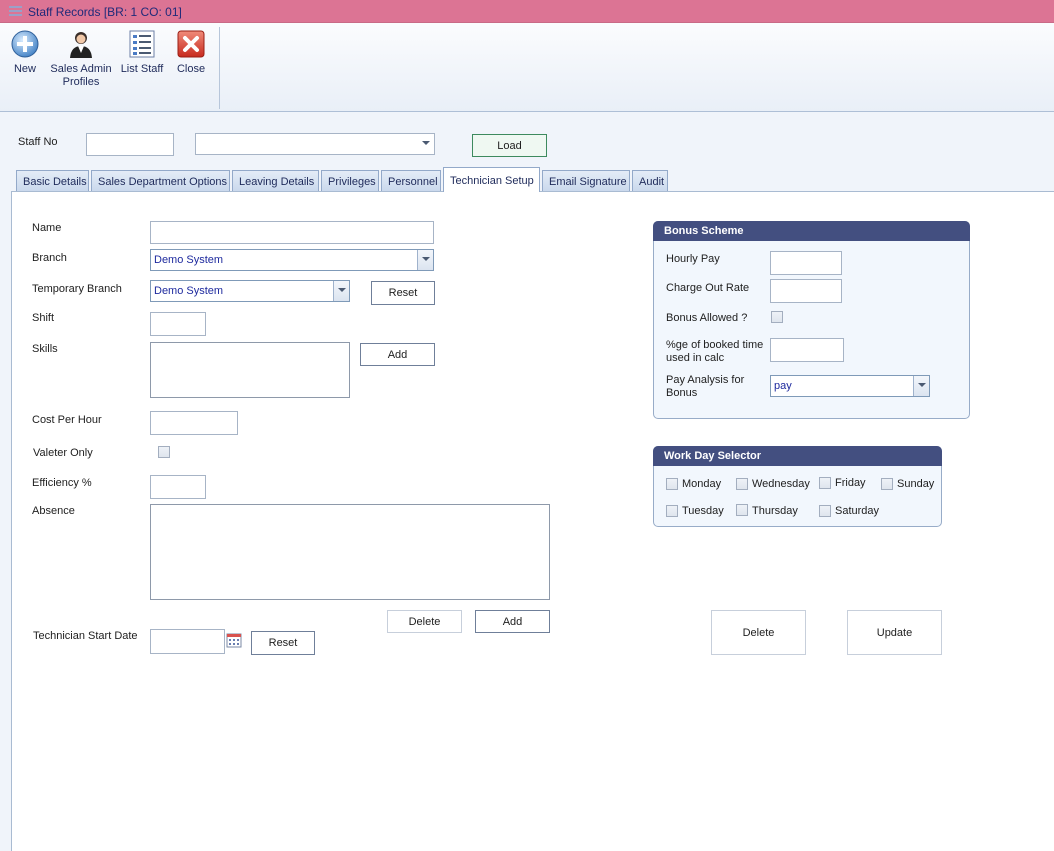  I want to click on branch-label: Branch, so click(49, 258).